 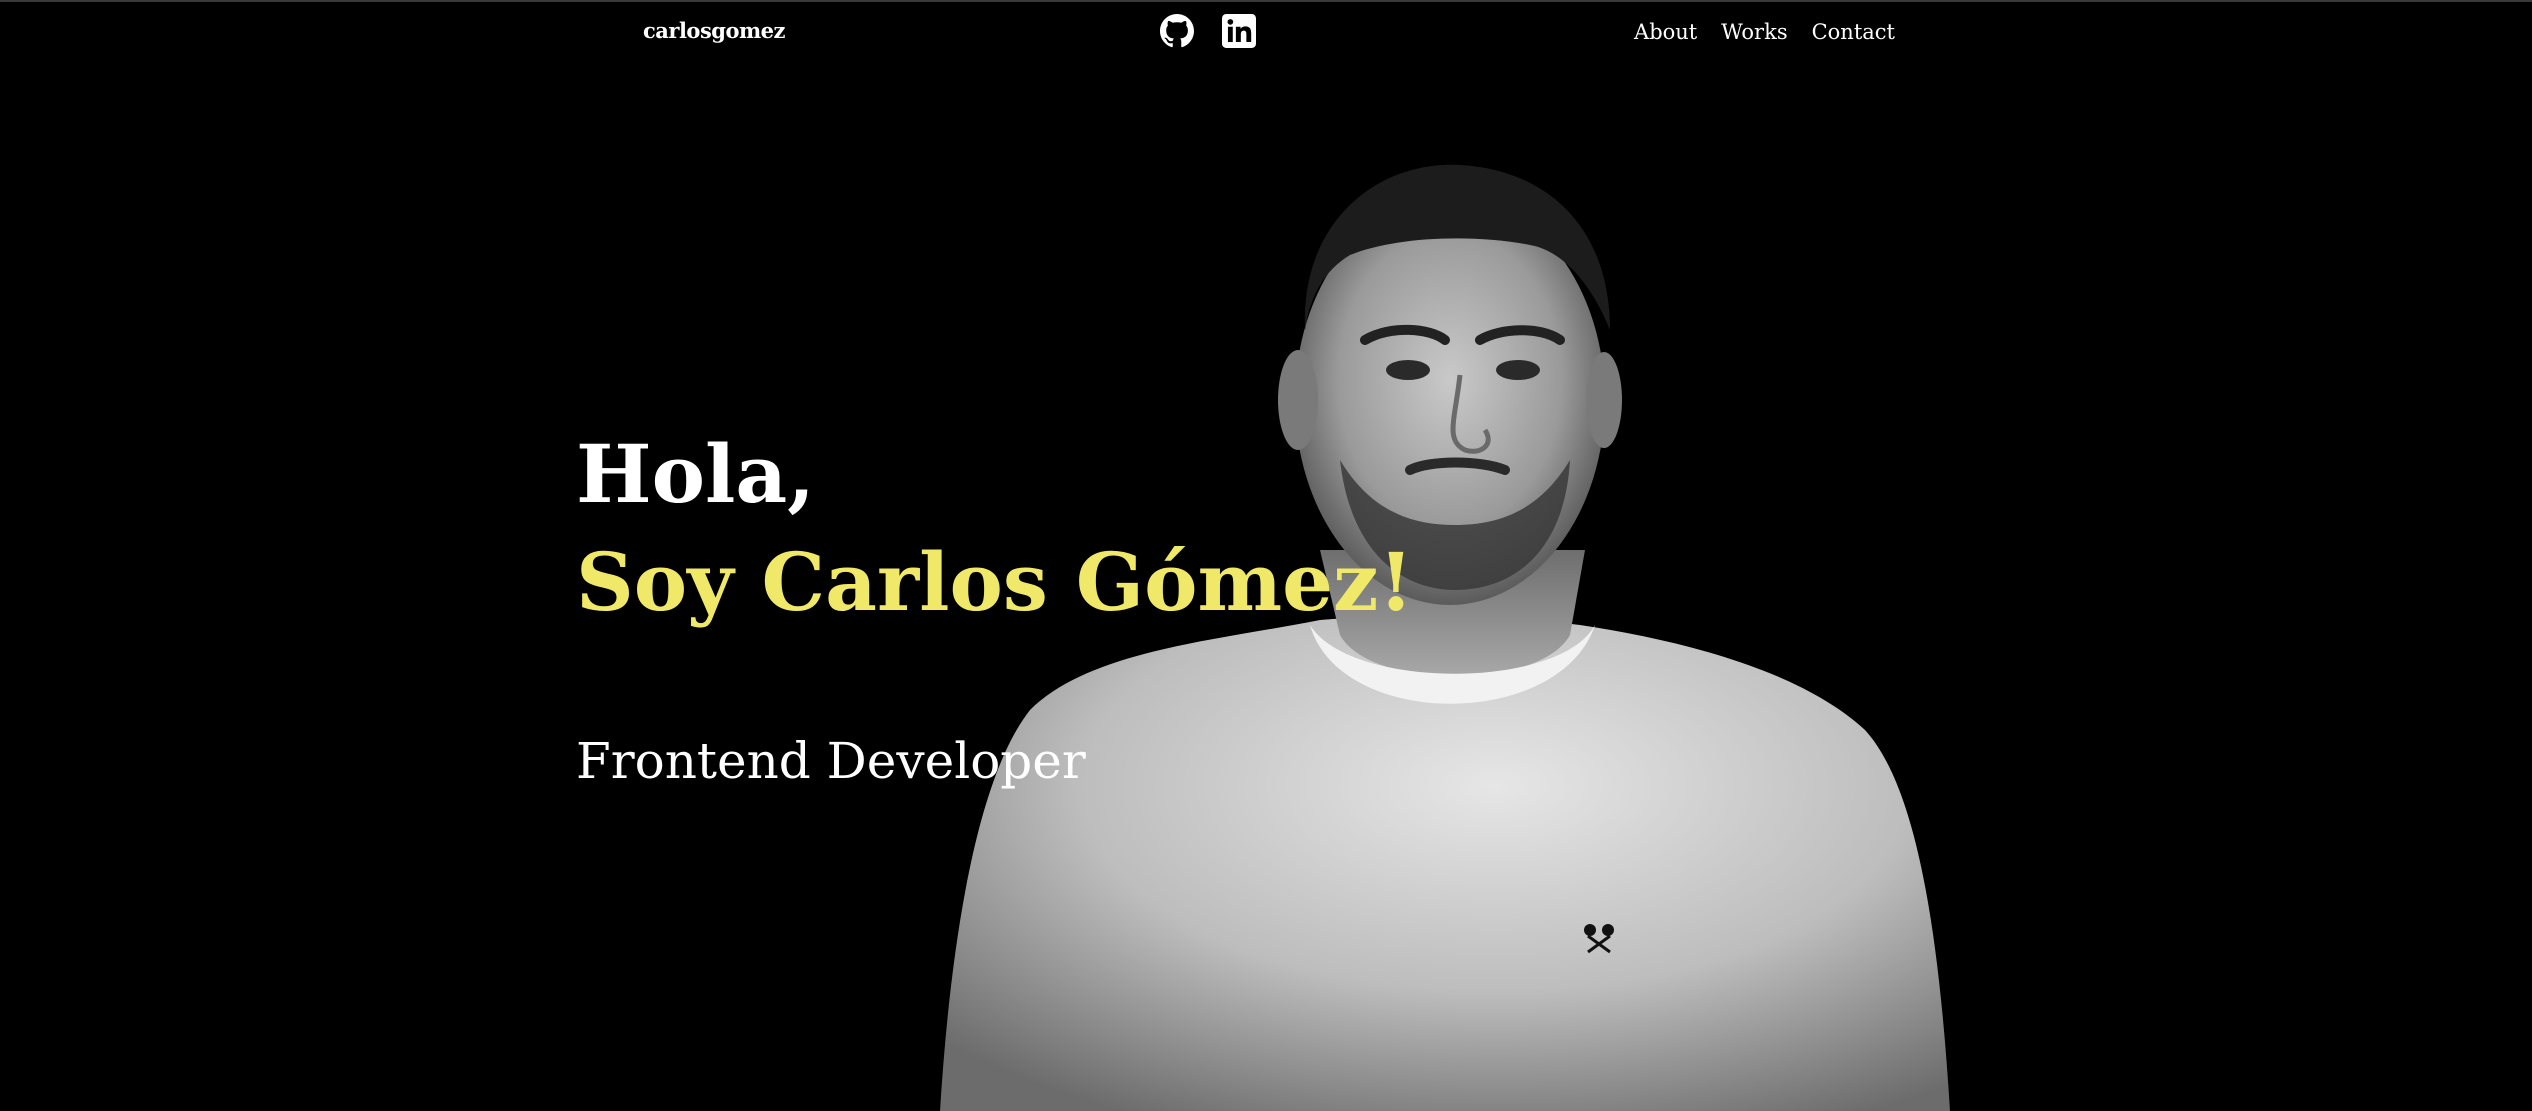 I want to click on linkedin-link, so click(x=1239, y=31).